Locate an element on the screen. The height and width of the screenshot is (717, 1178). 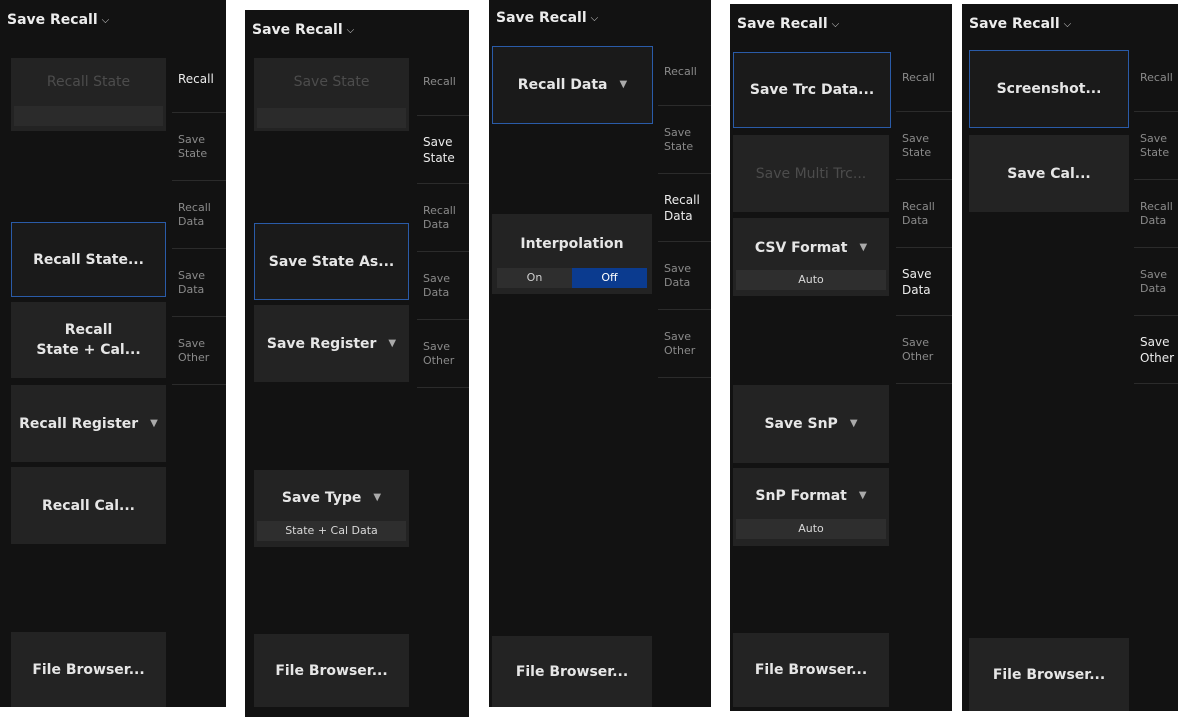
toggle-off-option: Off is located at coordinates (609, 278).